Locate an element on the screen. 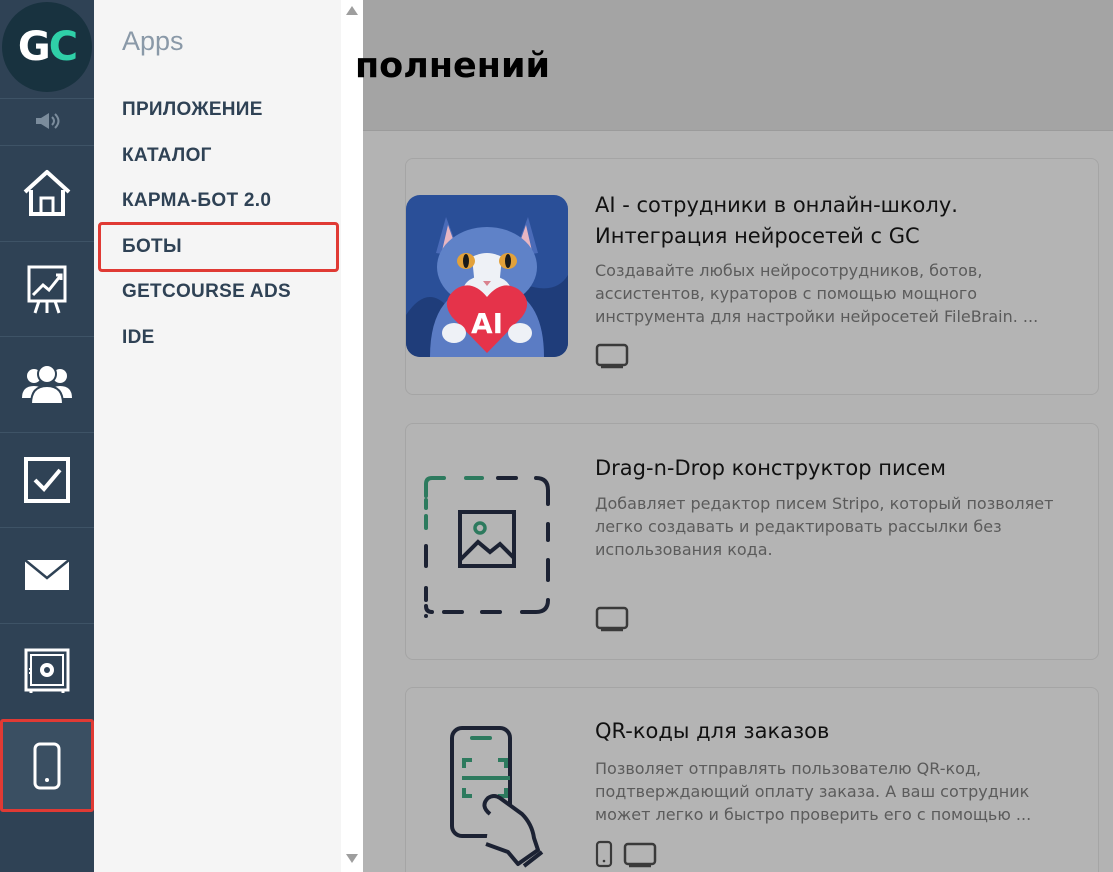 Image resolution: width=1113 pixels, height=872 pixels. card-title: QR-коды для заказов is located at coordinates (835, 731).